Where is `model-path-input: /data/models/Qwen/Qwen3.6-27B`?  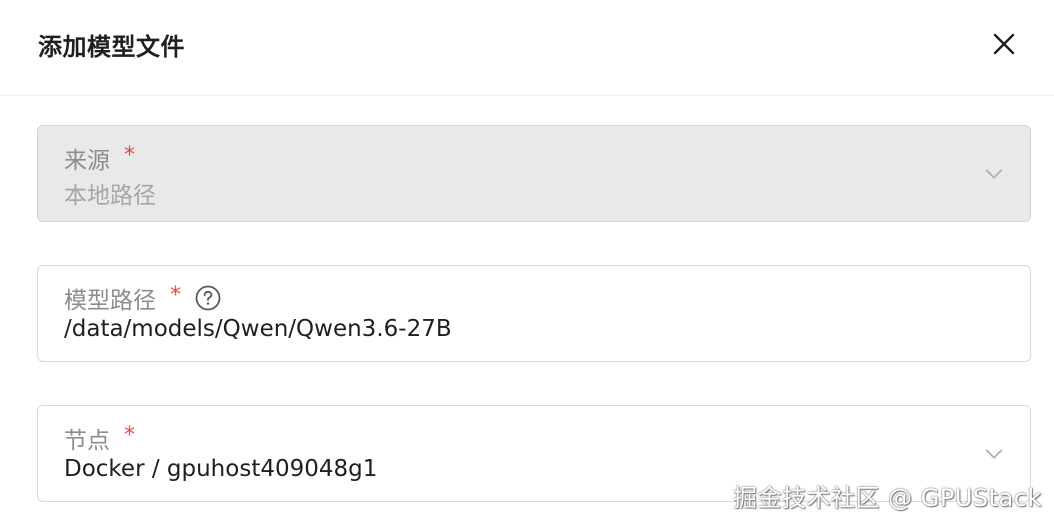 model-path-input: /data/models/Qwen/Qwen3.6-27B is located at coordinates (258, 329).